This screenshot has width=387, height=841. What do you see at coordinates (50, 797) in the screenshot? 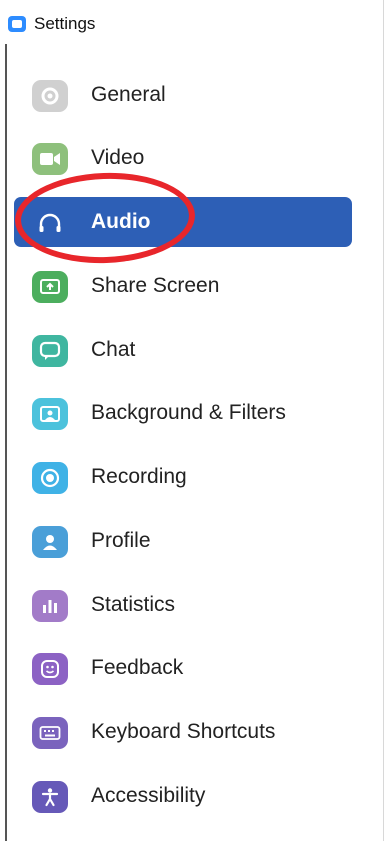
I see `accessibility-icon` at bounding box center [50, 797].